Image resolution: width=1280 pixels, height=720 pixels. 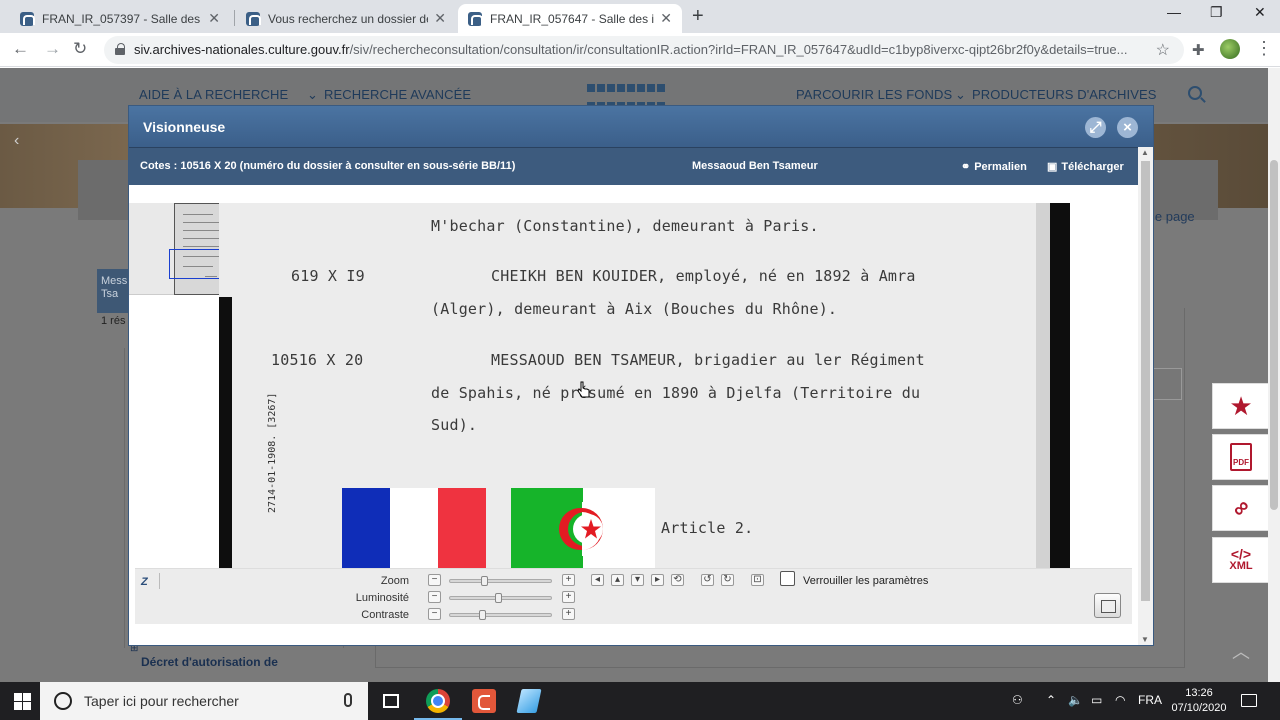 What do you see at coordinates (1274, 335) in the screenshot?
I see `page-scrollbar-thumb` at bounding box center [1274, 335].